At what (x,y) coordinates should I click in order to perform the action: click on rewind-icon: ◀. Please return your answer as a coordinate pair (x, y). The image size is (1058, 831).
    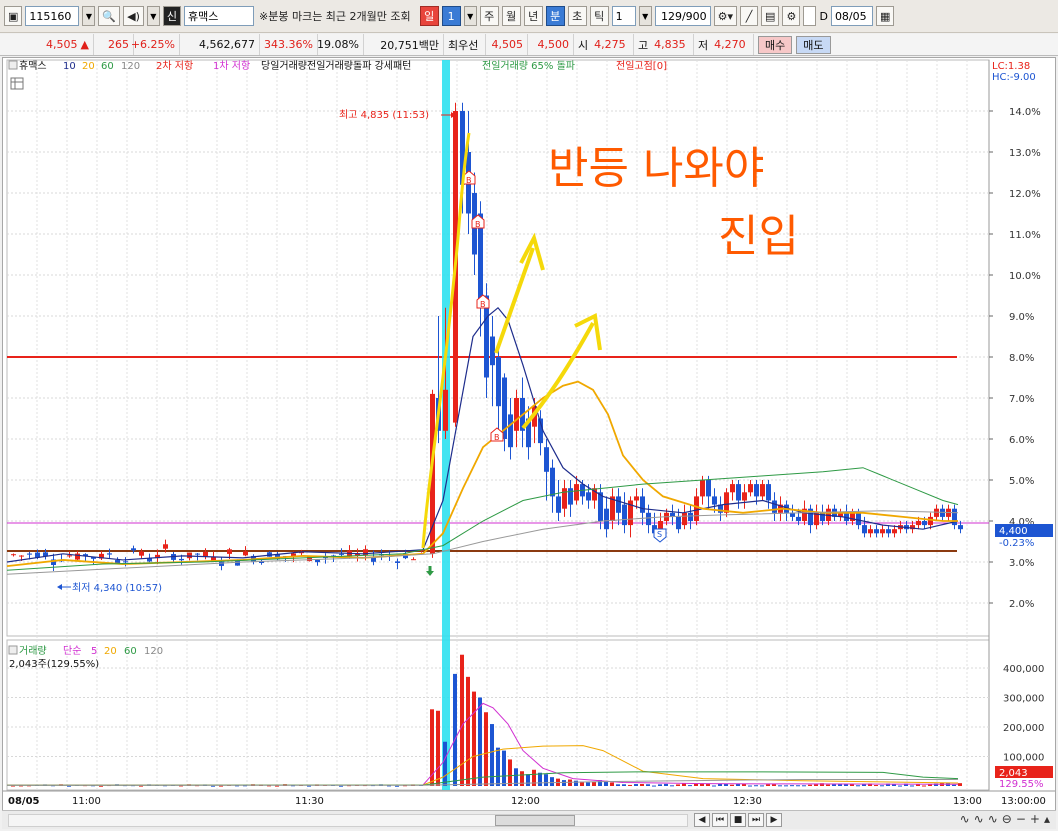
    Looking at the image, I should click on (702, 820).